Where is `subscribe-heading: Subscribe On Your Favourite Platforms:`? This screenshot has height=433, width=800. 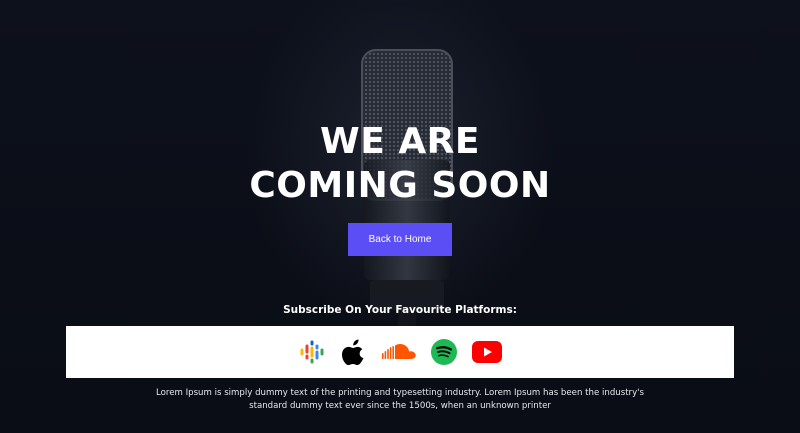
subscribe-heading: Subscribe On Your Favourite Platforms: is located at coordinates (400, 310).